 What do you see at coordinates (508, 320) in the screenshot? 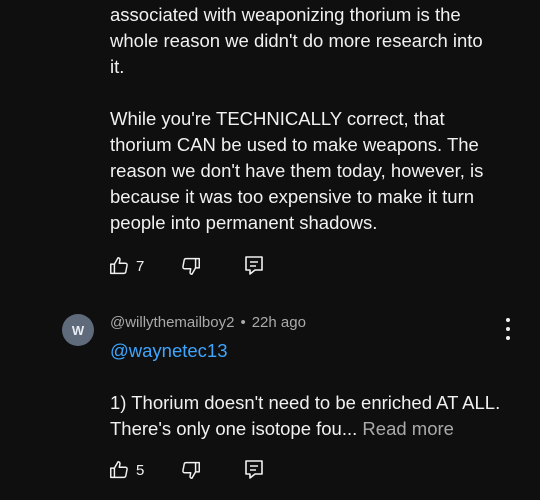
I see `more-vertical-icon` at bounding box center [508, 320].